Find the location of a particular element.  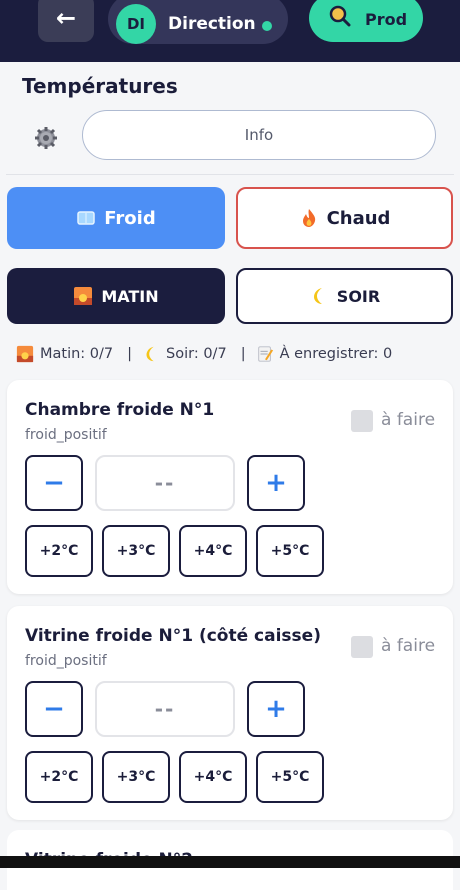

soir-button: SOIR is located at coordinates (344, 296).